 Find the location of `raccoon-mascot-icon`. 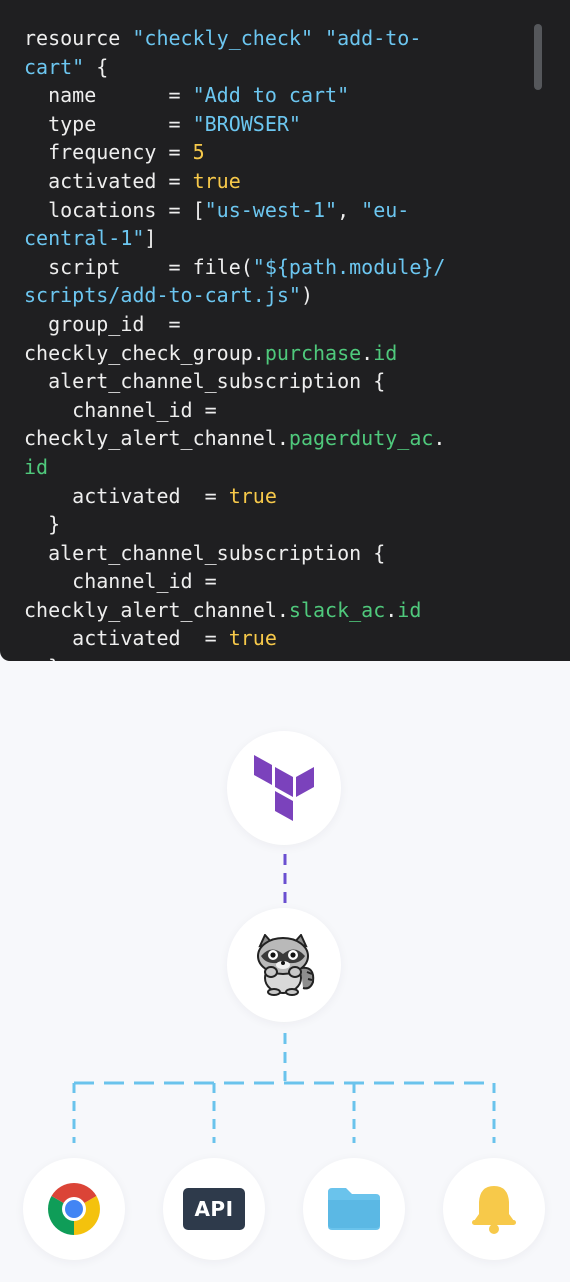

raccoon-mascot-icon is located at coordinates (286, 965).